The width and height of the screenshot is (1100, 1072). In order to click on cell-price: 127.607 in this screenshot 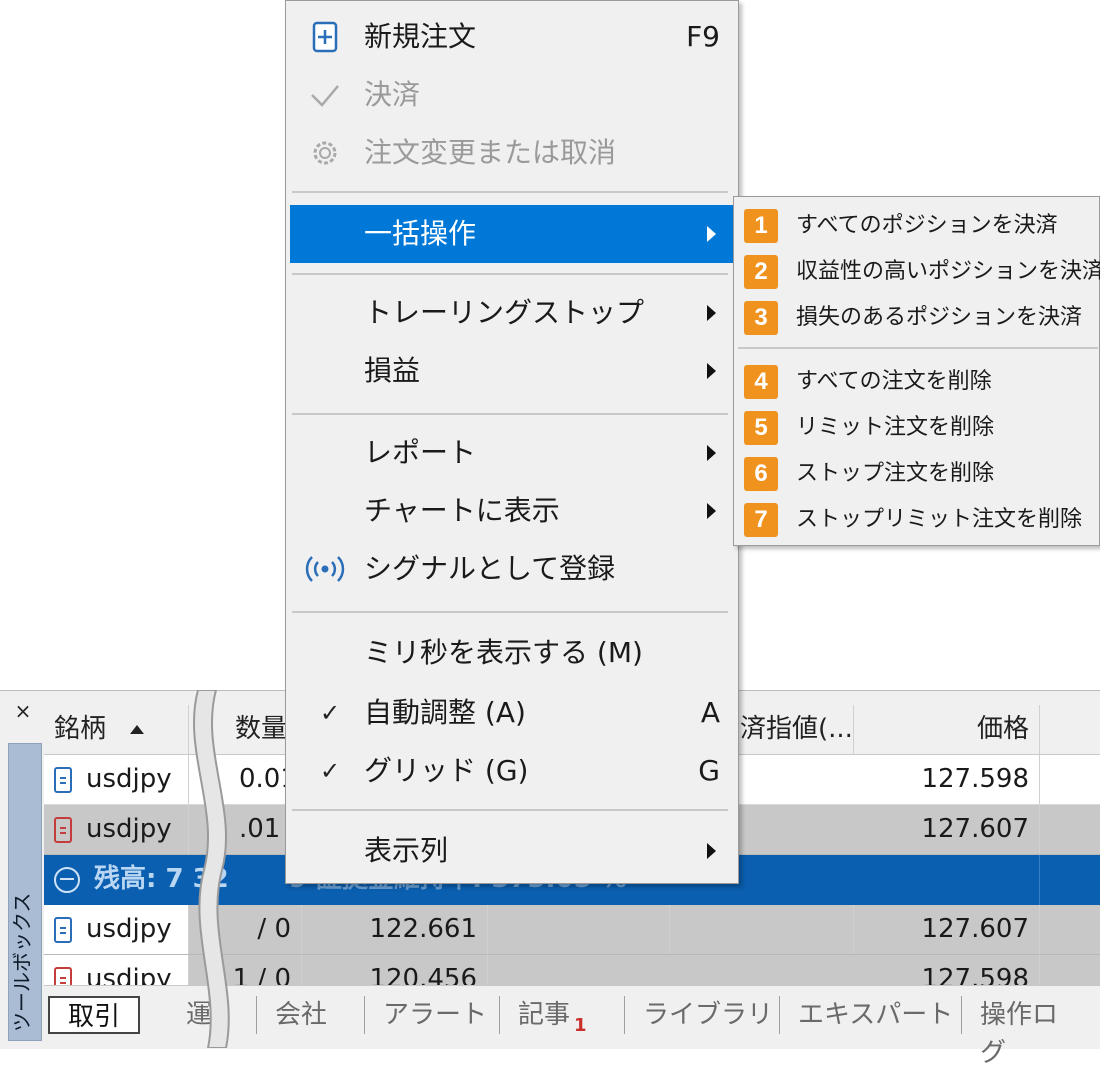, I will do `click(947, 829)`.